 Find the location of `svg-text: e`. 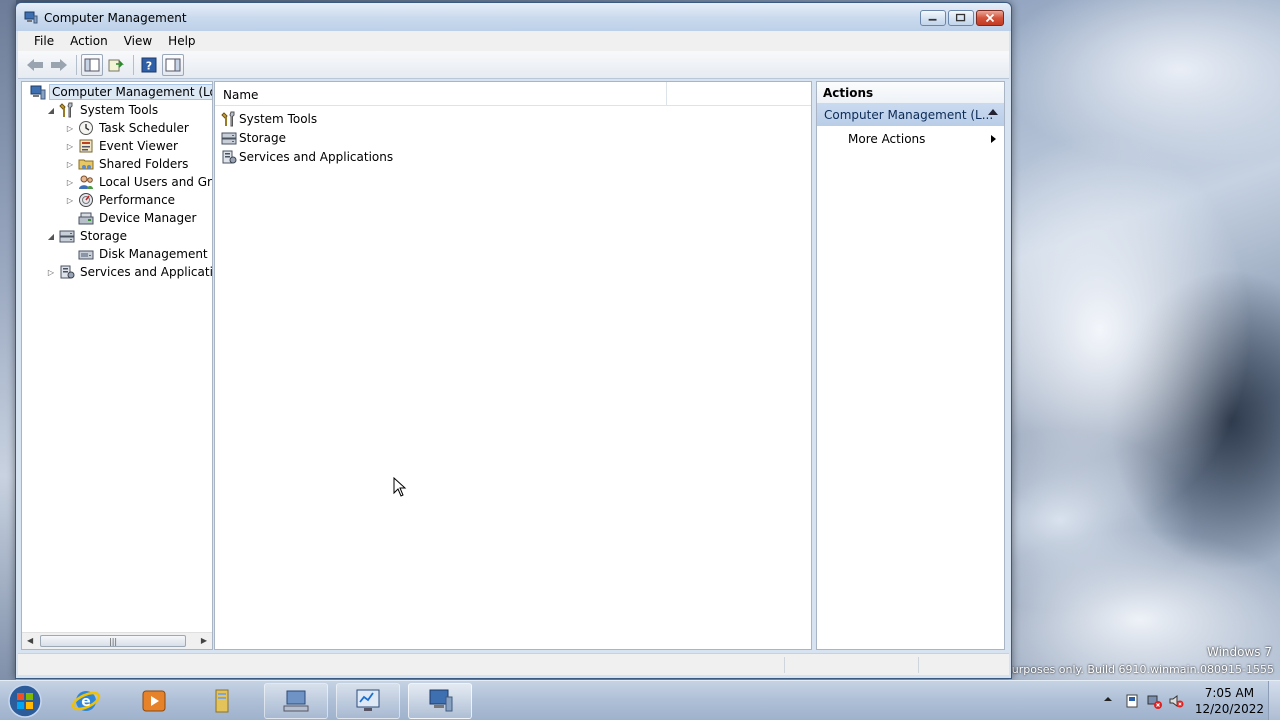

svg-text: e is located at coordinates (86, 702).